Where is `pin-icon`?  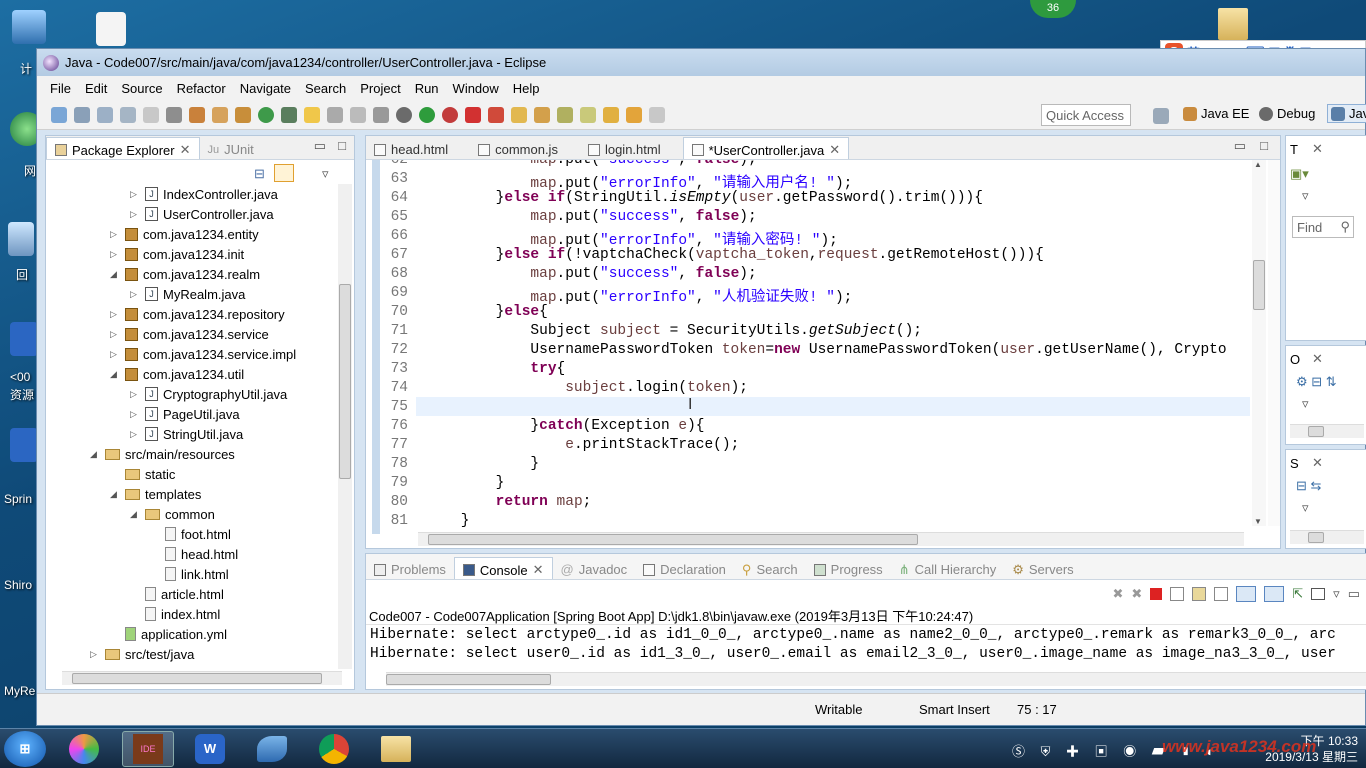
pin-icon is located at coordinates (289, 114).